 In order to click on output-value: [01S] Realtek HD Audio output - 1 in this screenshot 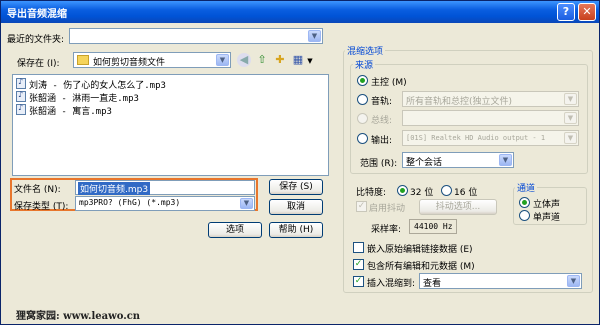, I will do `click(476, 138)`.